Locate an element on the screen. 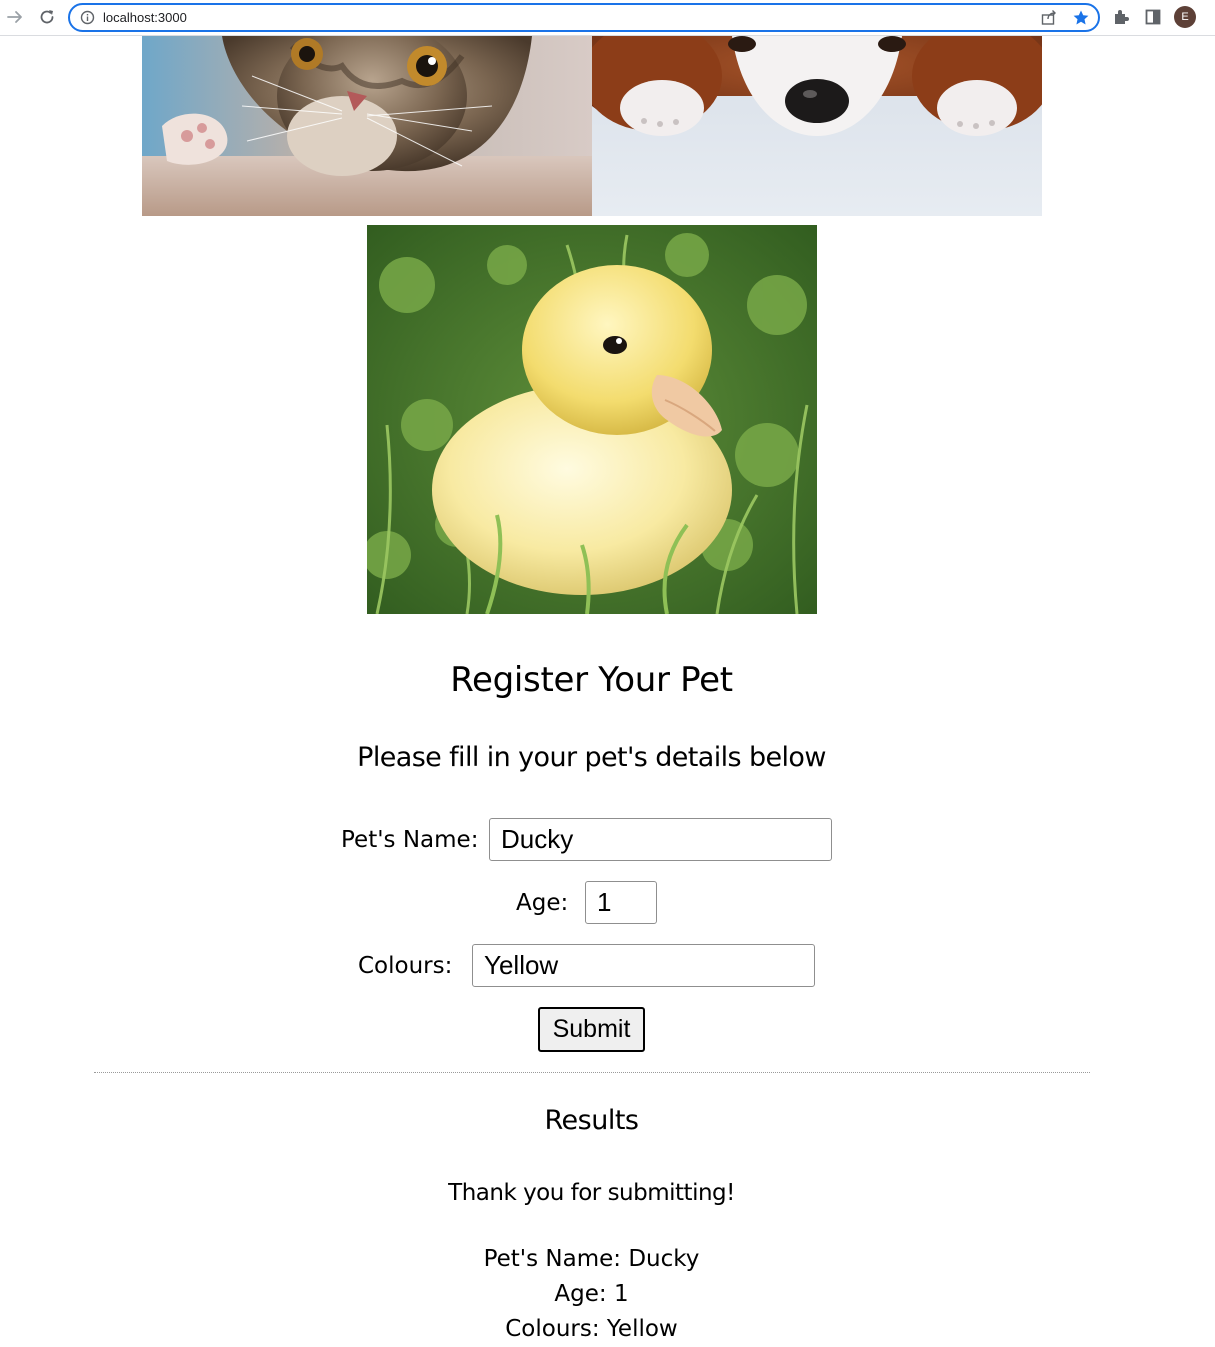 The width and height of the screenshot is (1215, 1347). duckling-photo is located at coordinates (592, 419).